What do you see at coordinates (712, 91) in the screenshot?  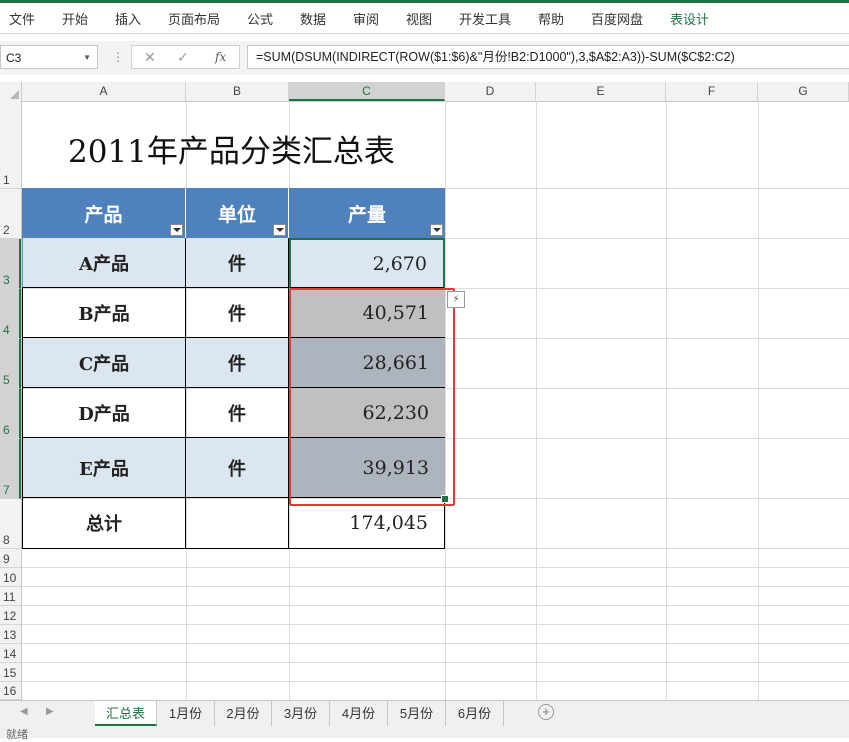 I see `column-header-f: F` at bounding box center [712, 91].